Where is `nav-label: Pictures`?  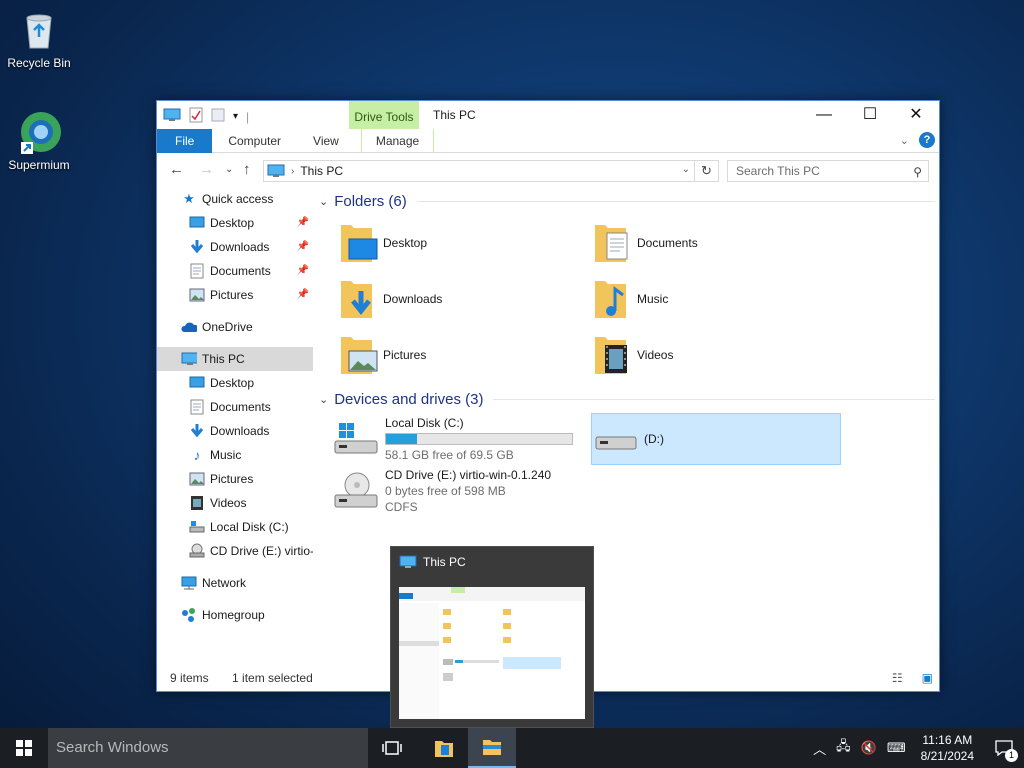 nav-label: Pictures is located at coordinates (232, 295).